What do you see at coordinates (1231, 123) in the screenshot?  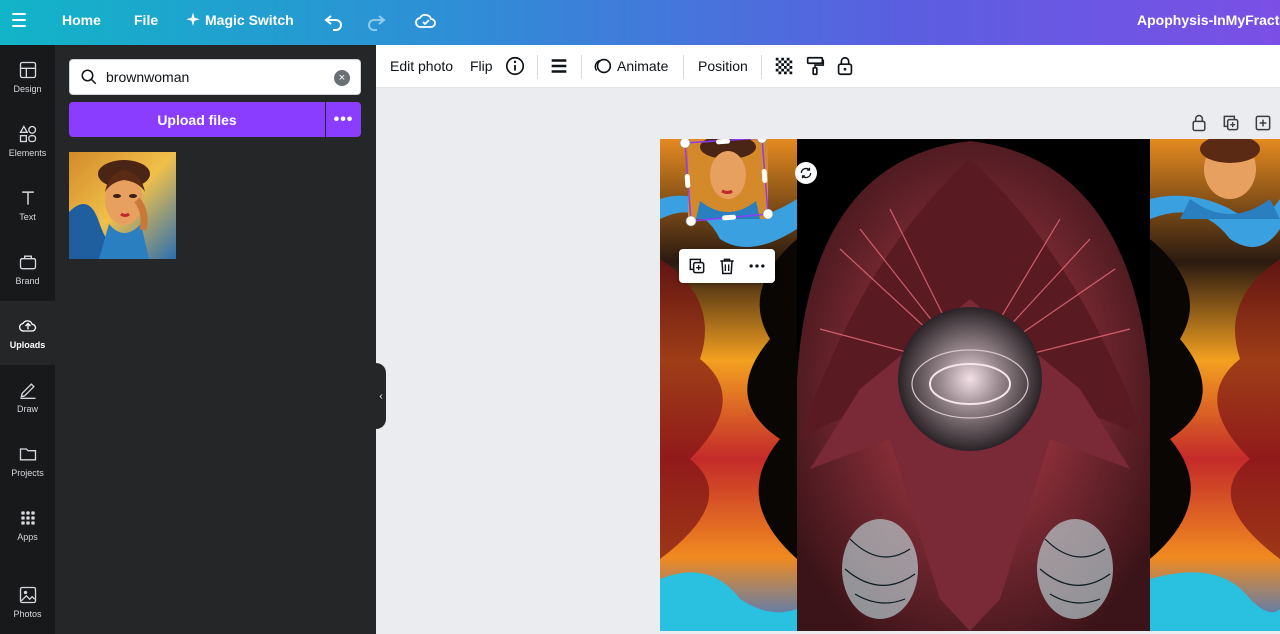 I see `duplicate-page-icon` at bounding box center [1231, 123].